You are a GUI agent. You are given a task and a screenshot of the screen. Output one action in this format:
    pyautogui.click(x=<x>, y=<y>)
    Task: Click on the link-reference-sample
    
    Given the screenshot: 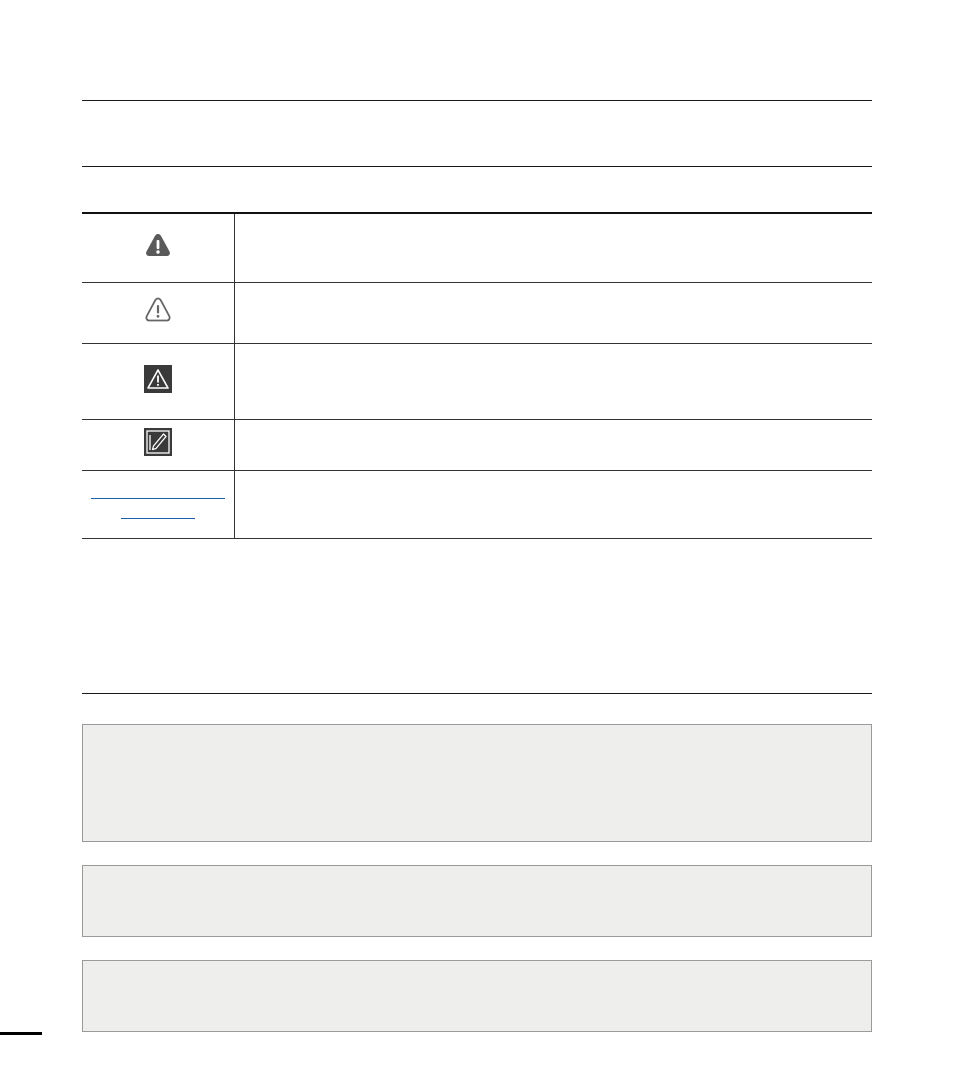 What is the action you would take?
    pyautogui.click(x=158, y=501)
    